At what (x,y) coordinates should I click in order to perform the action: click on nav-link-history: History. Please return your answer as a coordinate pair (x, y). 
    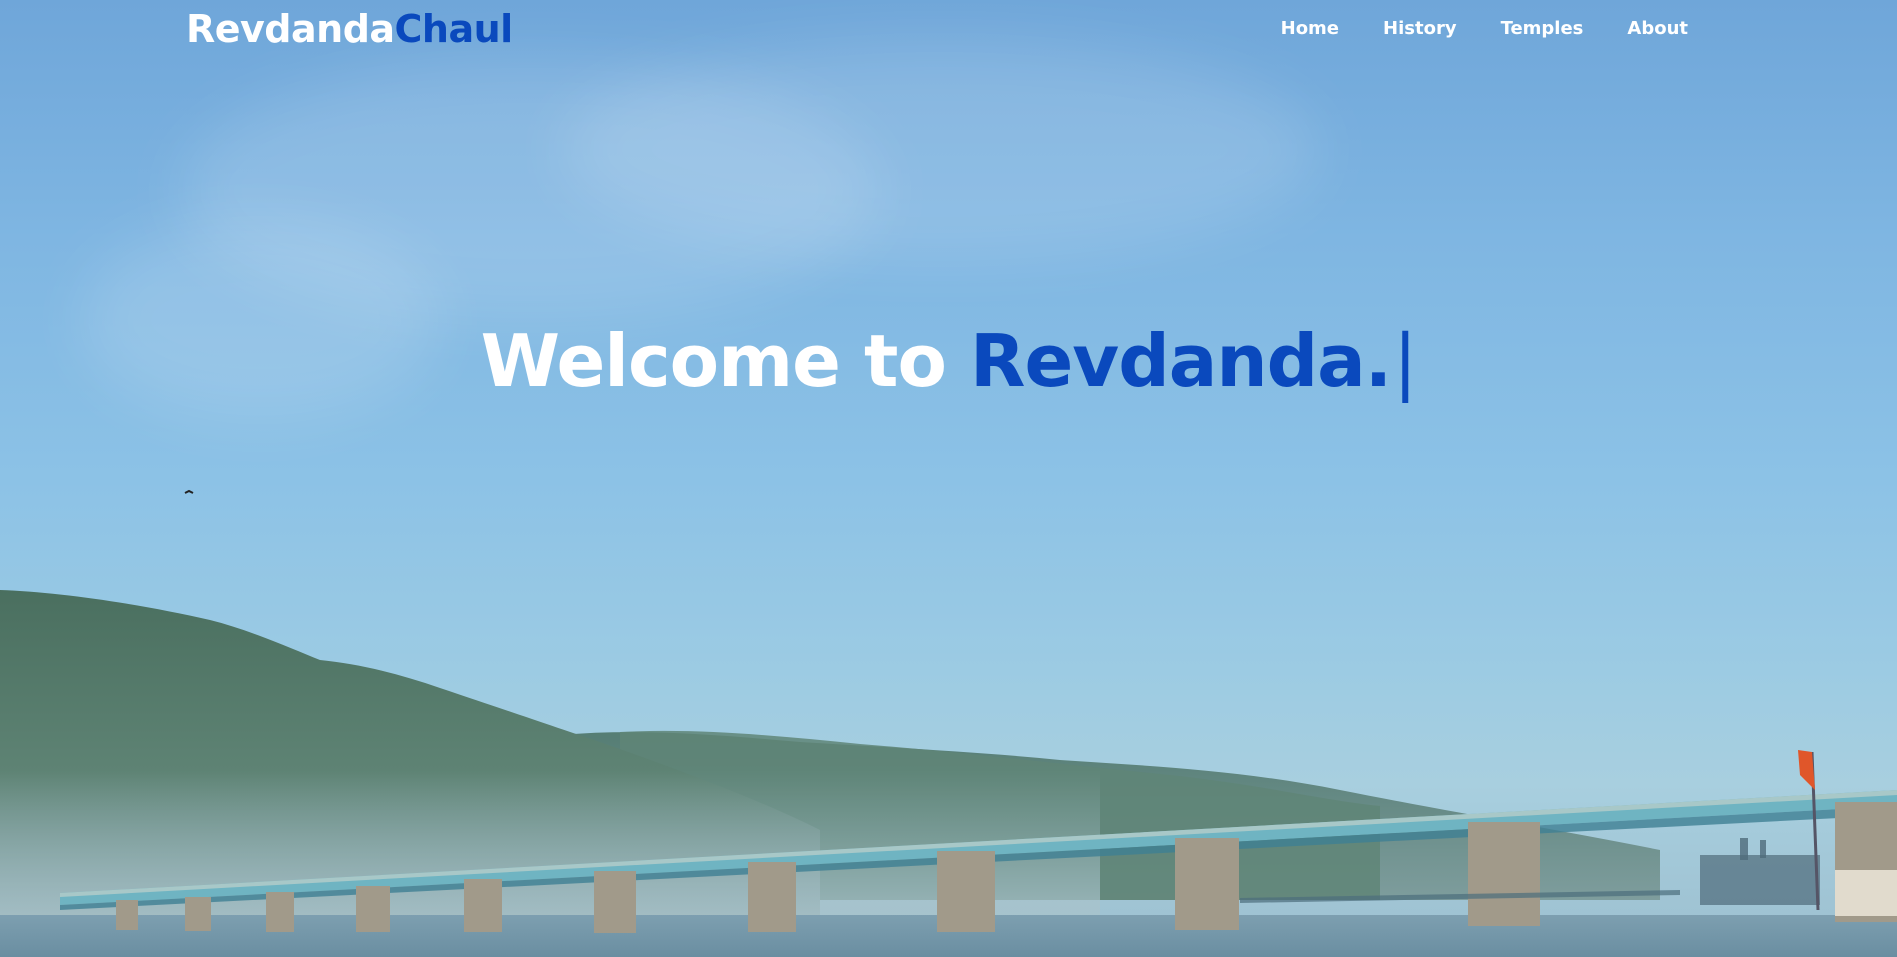
    Looking at the image, I should click on (1420, 29).